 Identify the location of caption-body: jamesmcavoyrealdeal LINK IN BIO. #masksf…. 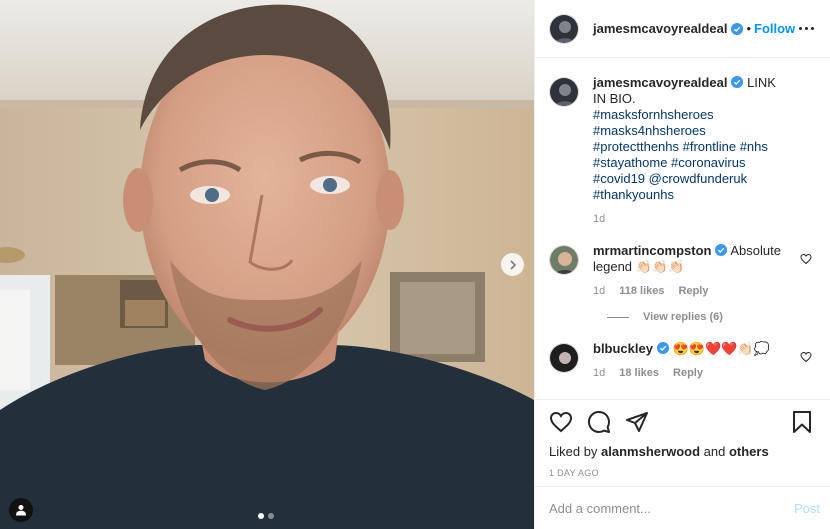
(703, 151).